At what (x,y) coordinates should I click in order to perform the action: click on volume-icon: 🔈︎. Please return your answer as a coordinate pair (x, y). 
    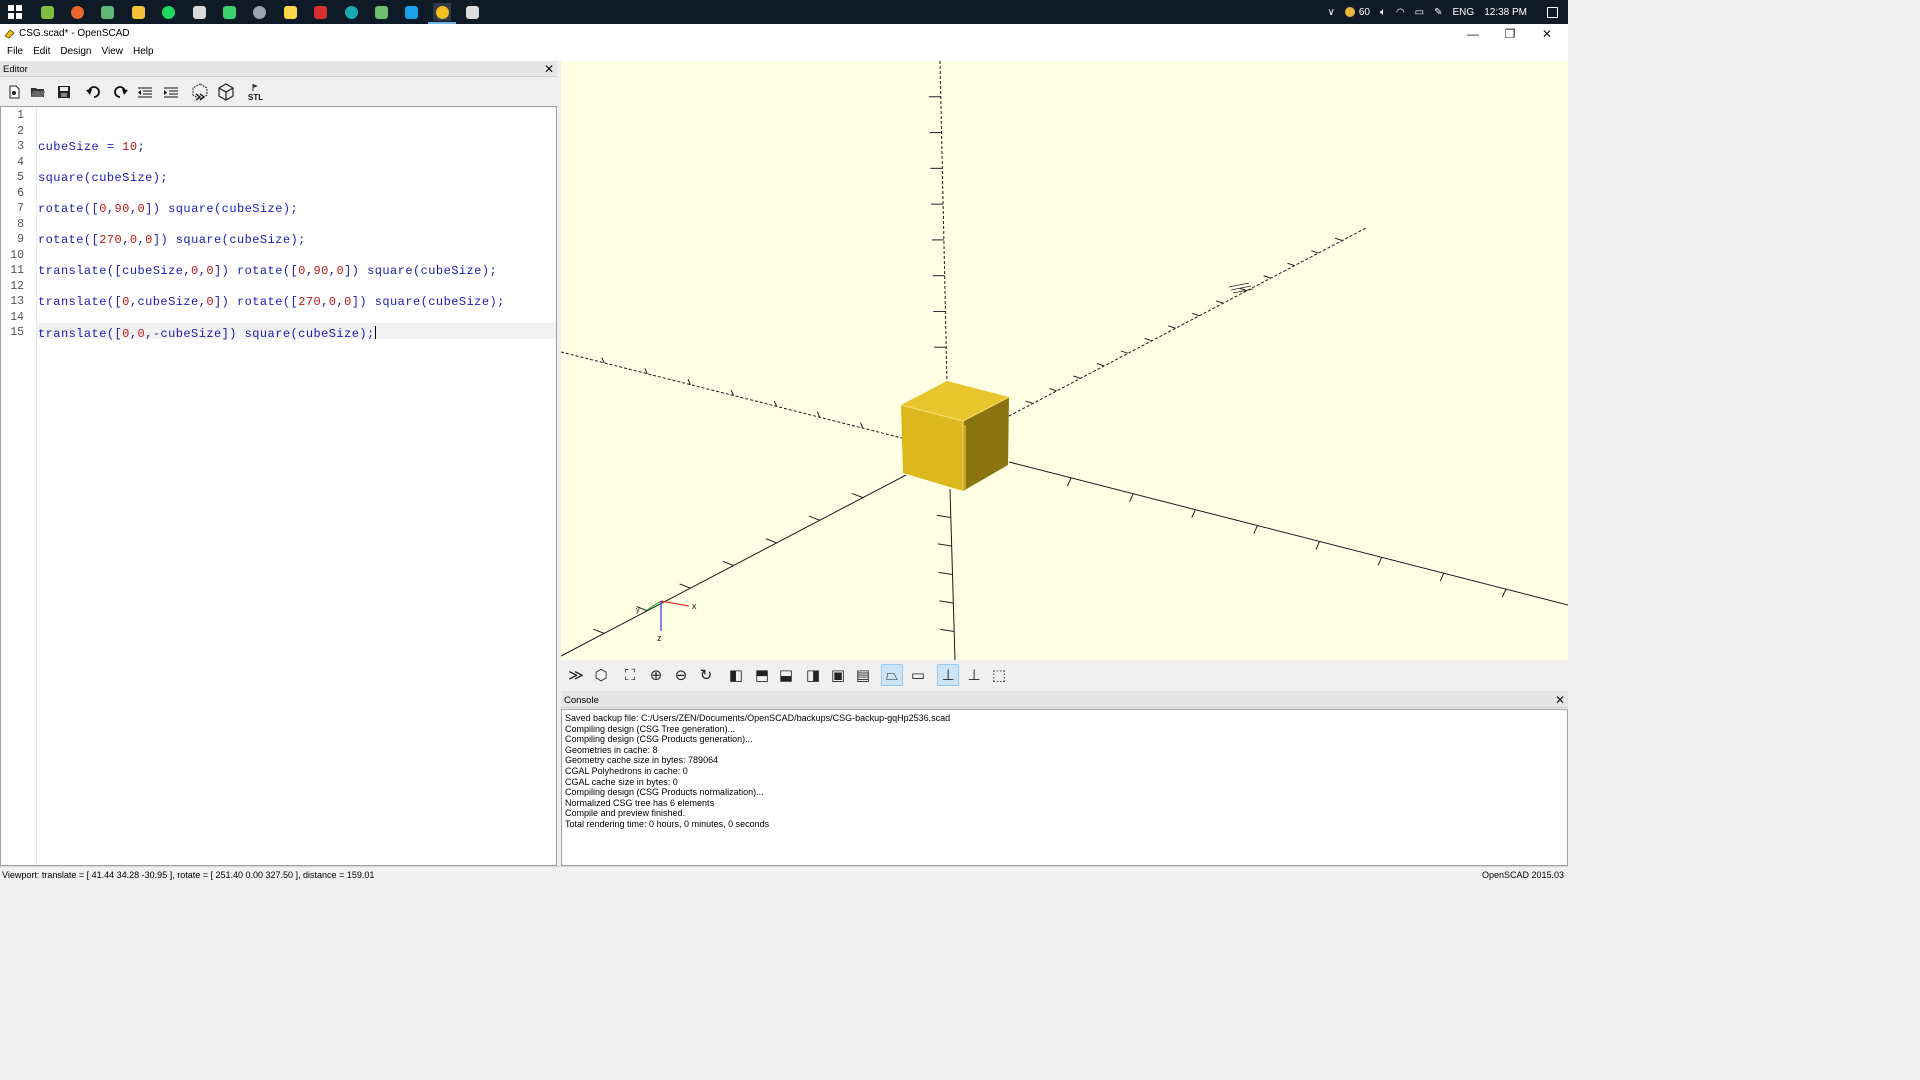
    Looking at the image, I should click on (1383, 12).